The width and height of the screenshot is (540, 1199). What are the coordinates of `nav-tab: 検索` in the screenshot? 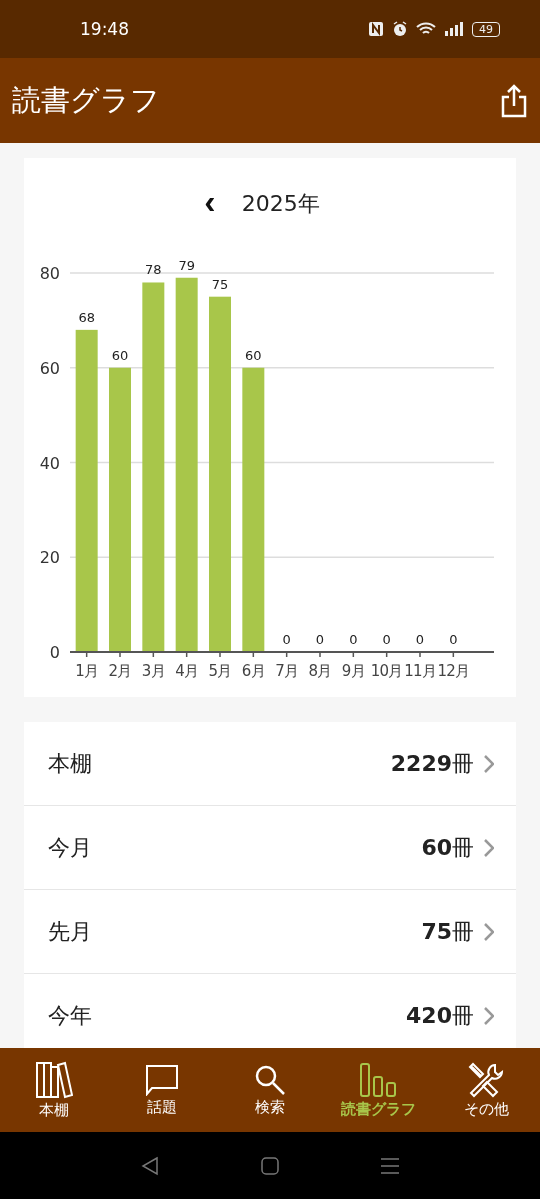 It's located at (270, 1090).